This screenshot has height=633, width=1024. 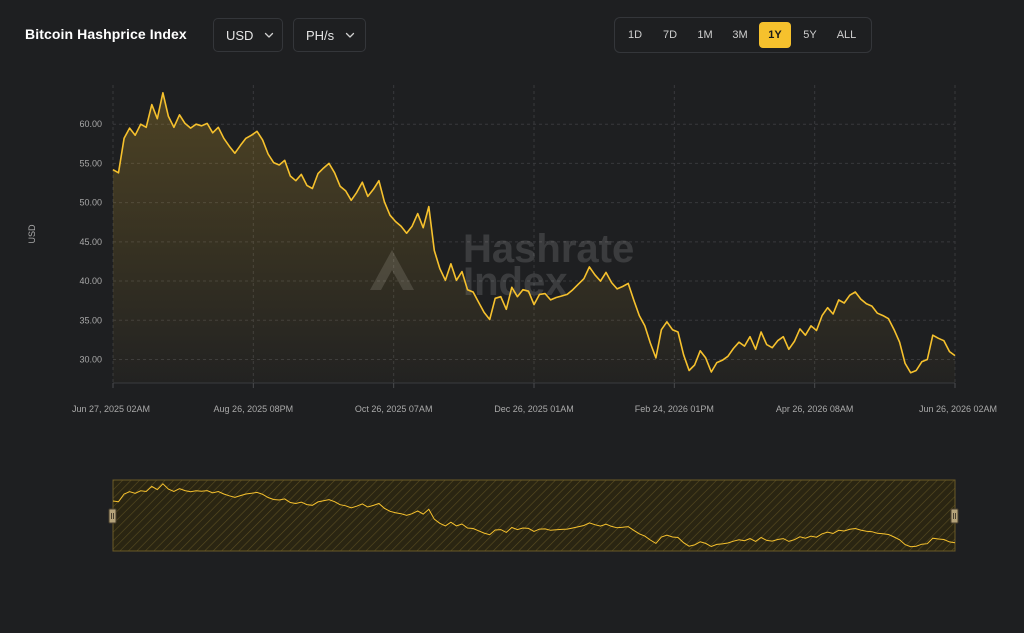 I want to click on y-axis-label: USD, so click(x=32, y=234).